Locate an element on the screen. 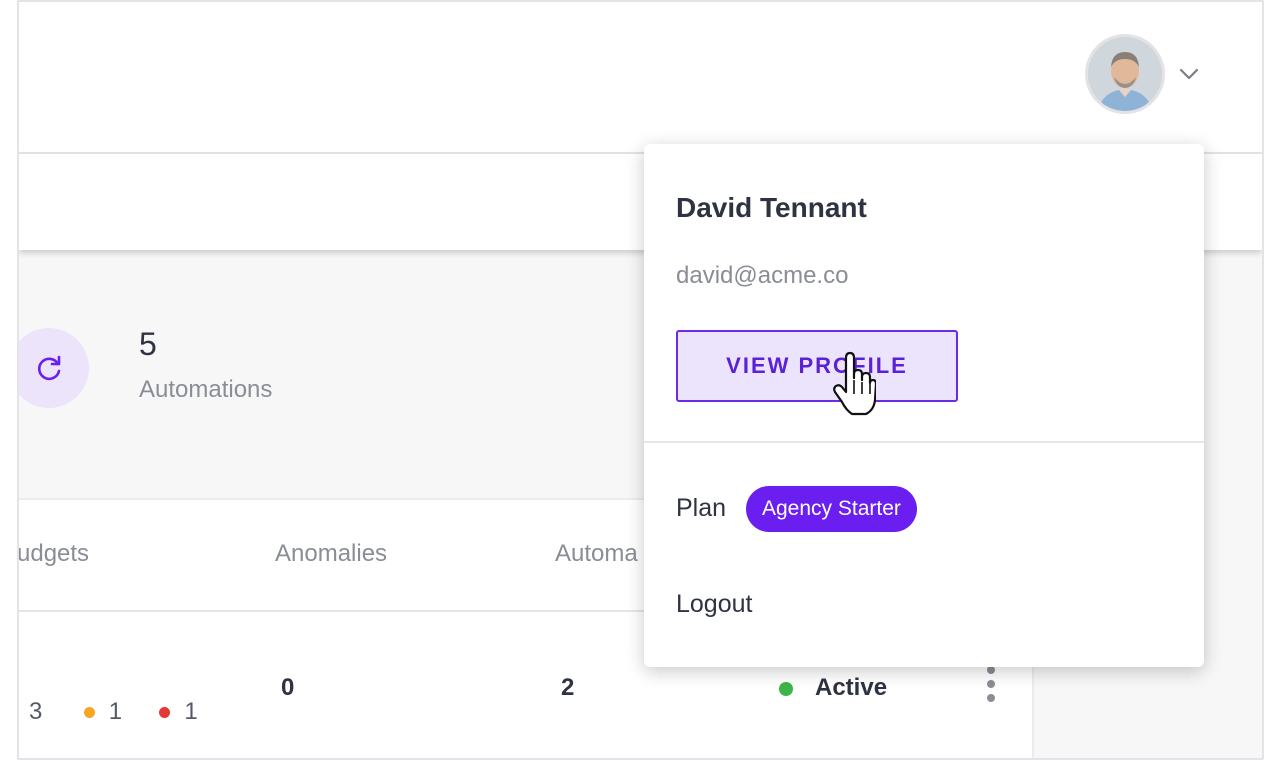 The height and width of the screenshot is (760, 1280). profile-email: david@acme.co is located at coordinates (762, 275).